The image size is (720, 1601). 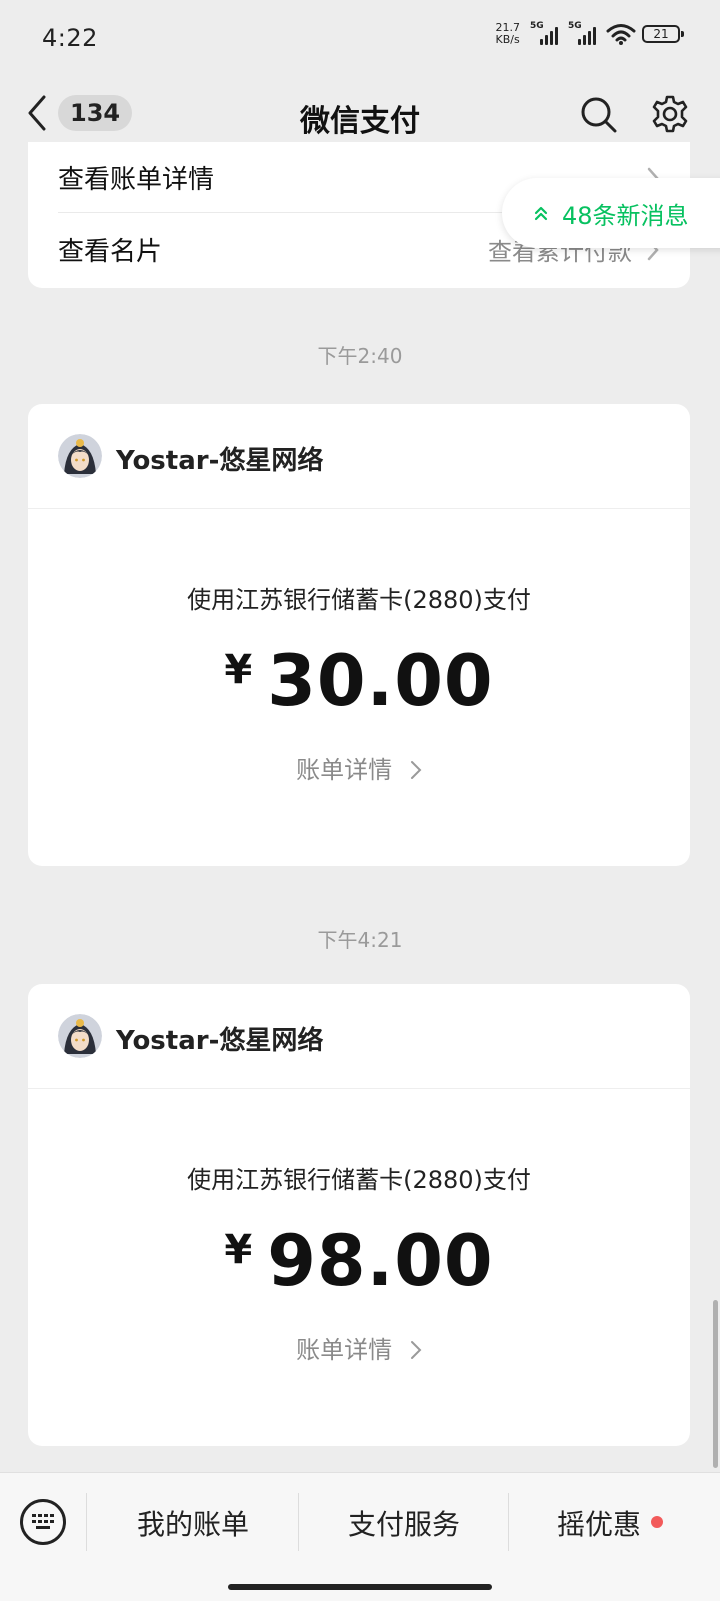 What do you see at coordinates (110, 251) in the screenshot?
I see `view-card-label: 查看名片` at bounding box center [110, 251].